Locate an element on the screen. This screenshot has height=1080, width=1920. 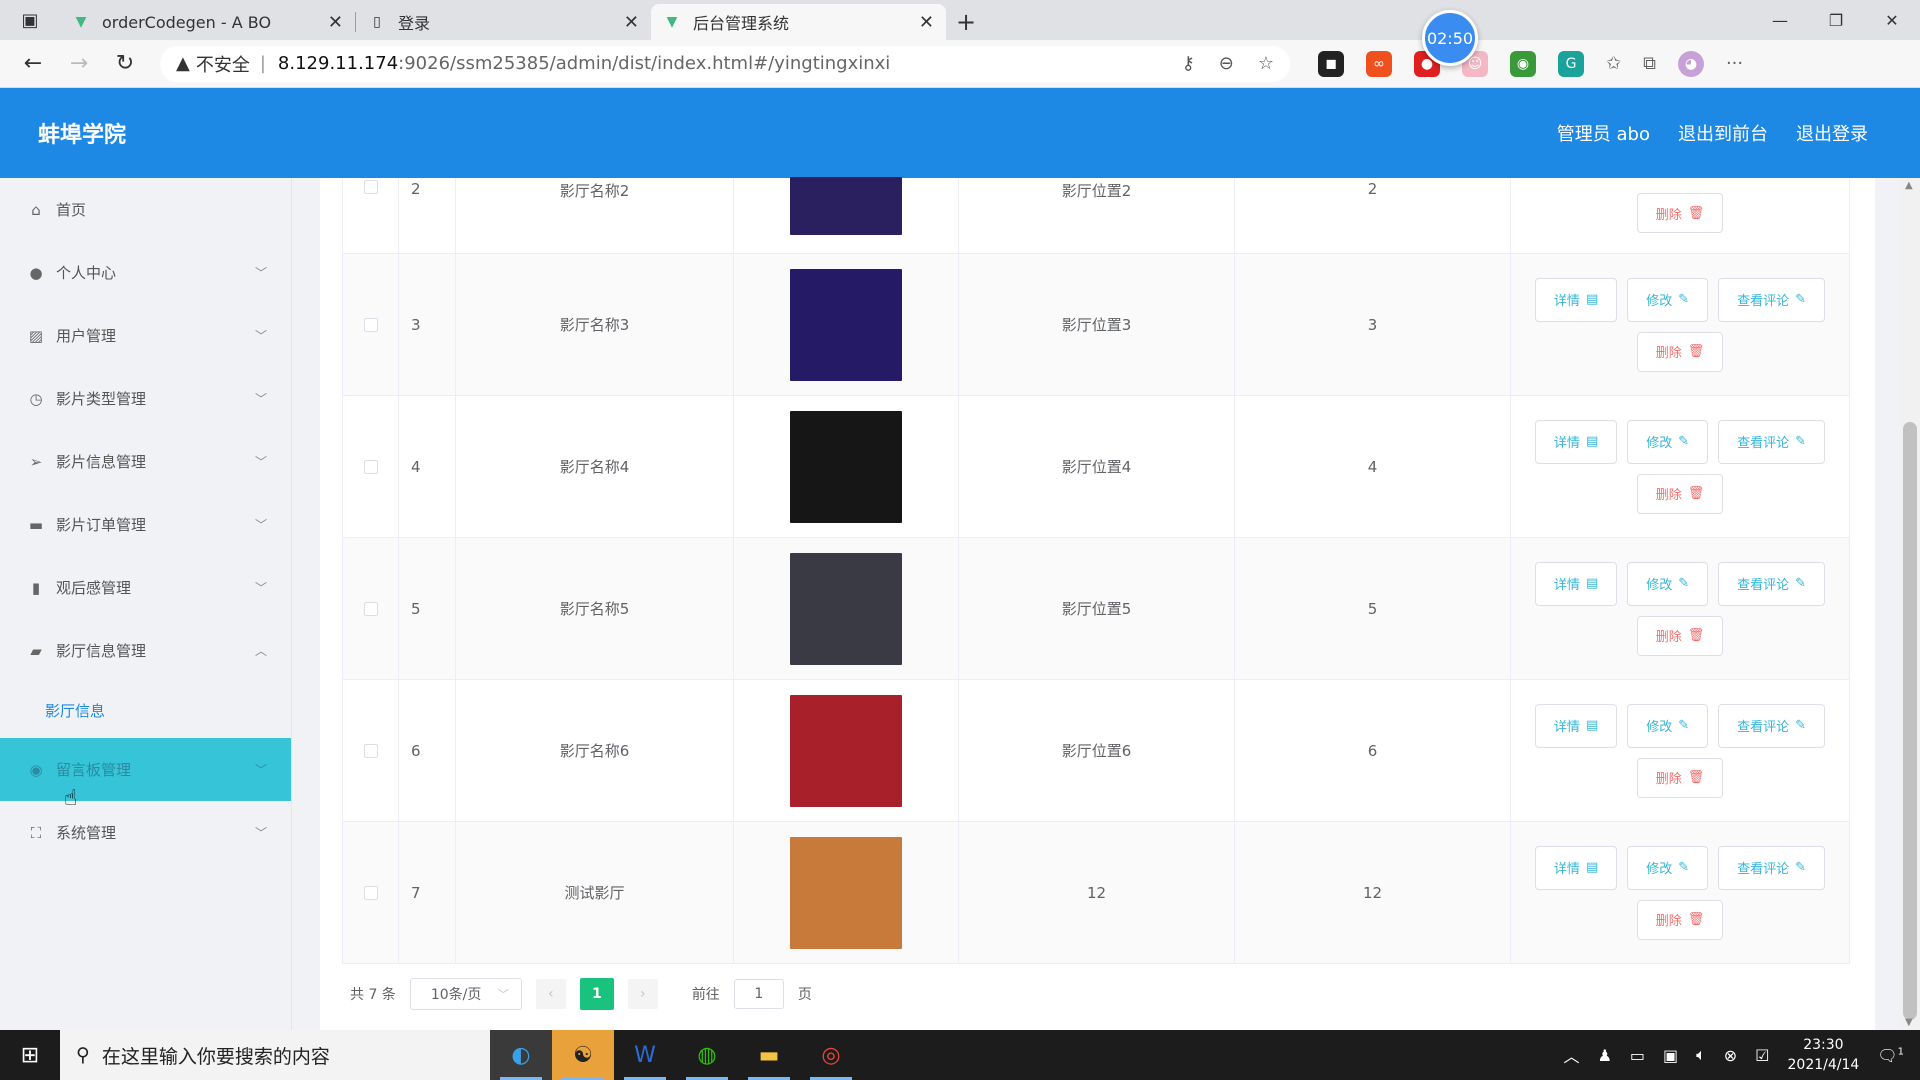
scroll-thumb is located at coordinates (1910, 721).